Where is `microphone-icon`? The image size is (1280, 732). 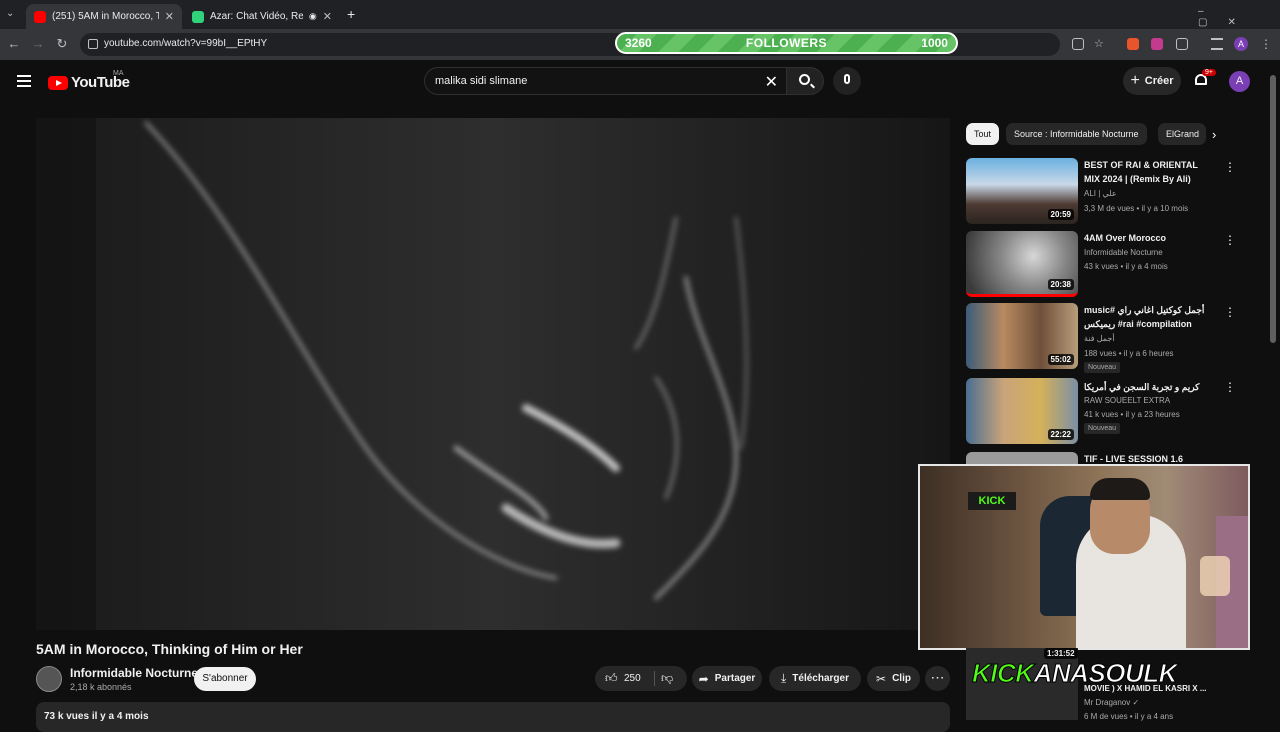
microphone-icon is located at coordinates (847, 79).